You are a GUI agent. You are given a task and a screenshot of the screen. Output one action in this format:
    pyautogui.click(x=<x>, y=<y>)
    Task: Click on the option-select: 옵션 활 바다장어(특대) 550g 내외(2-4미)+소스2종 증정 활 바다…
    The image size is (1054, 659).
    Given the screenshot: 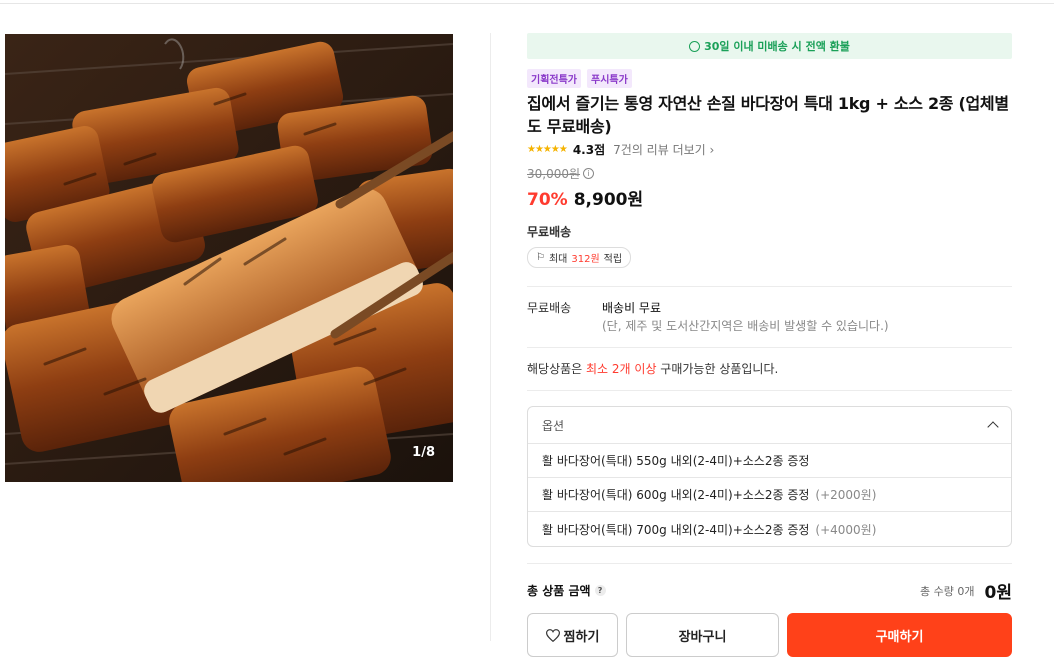 What is the action you would take?
    pyautogui.click(x=769, y=476)
    